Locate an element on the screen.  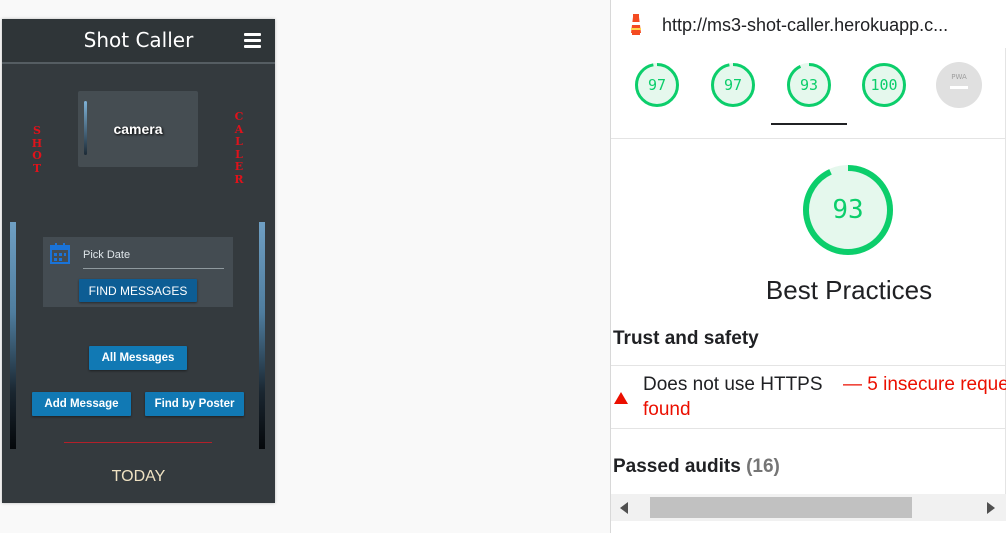
divider is located at coordinates (138, 442).